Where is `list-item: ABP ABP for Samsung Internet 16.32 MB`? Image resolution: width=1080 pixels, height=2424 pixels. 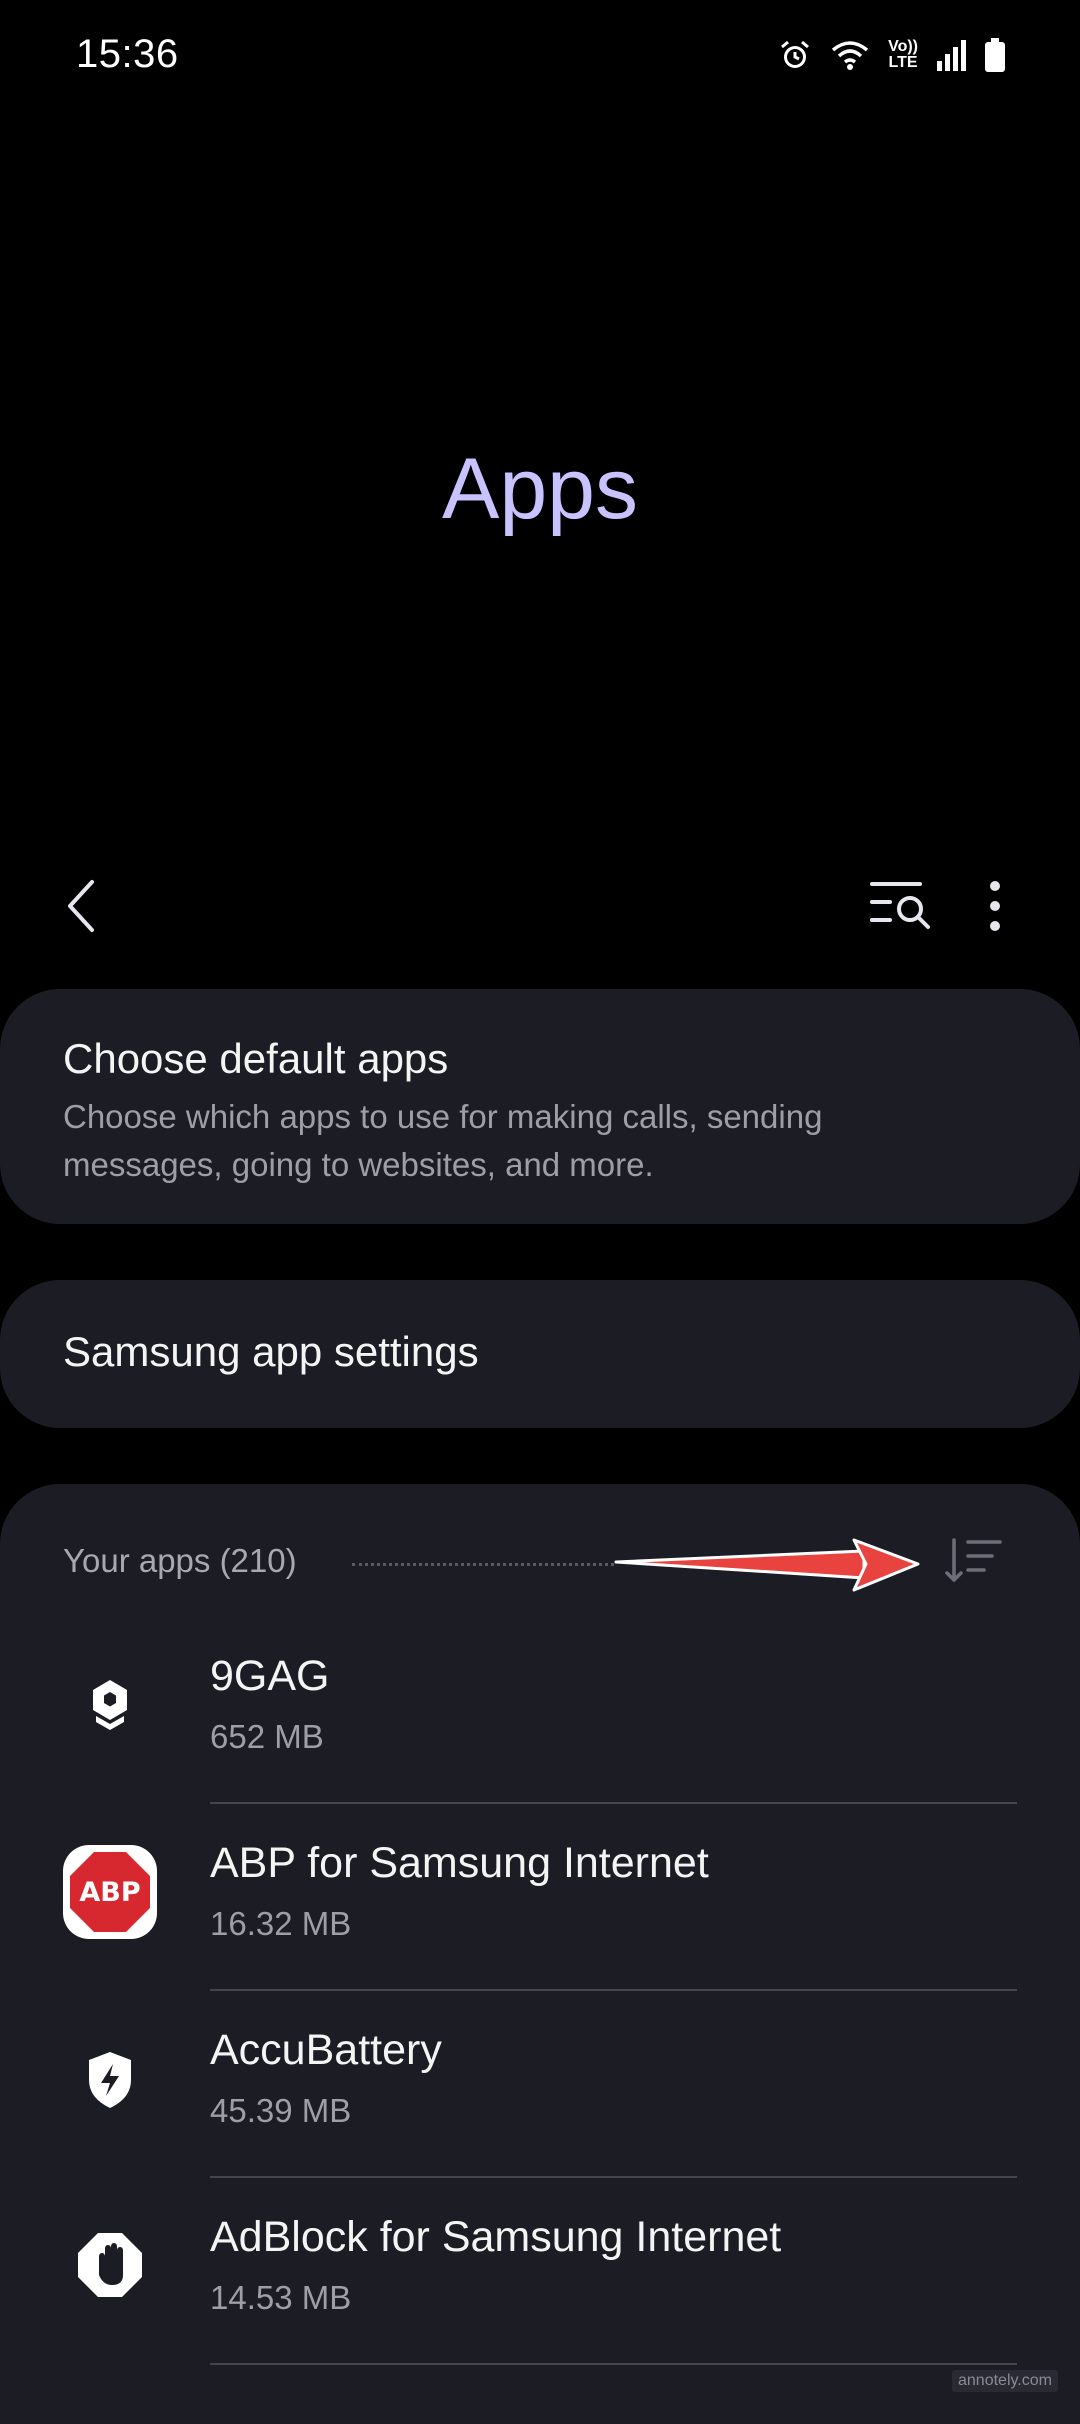
list-item: ABP ABP for Samsung Internet 16.32 MB is located at coordinates (540, 1892).